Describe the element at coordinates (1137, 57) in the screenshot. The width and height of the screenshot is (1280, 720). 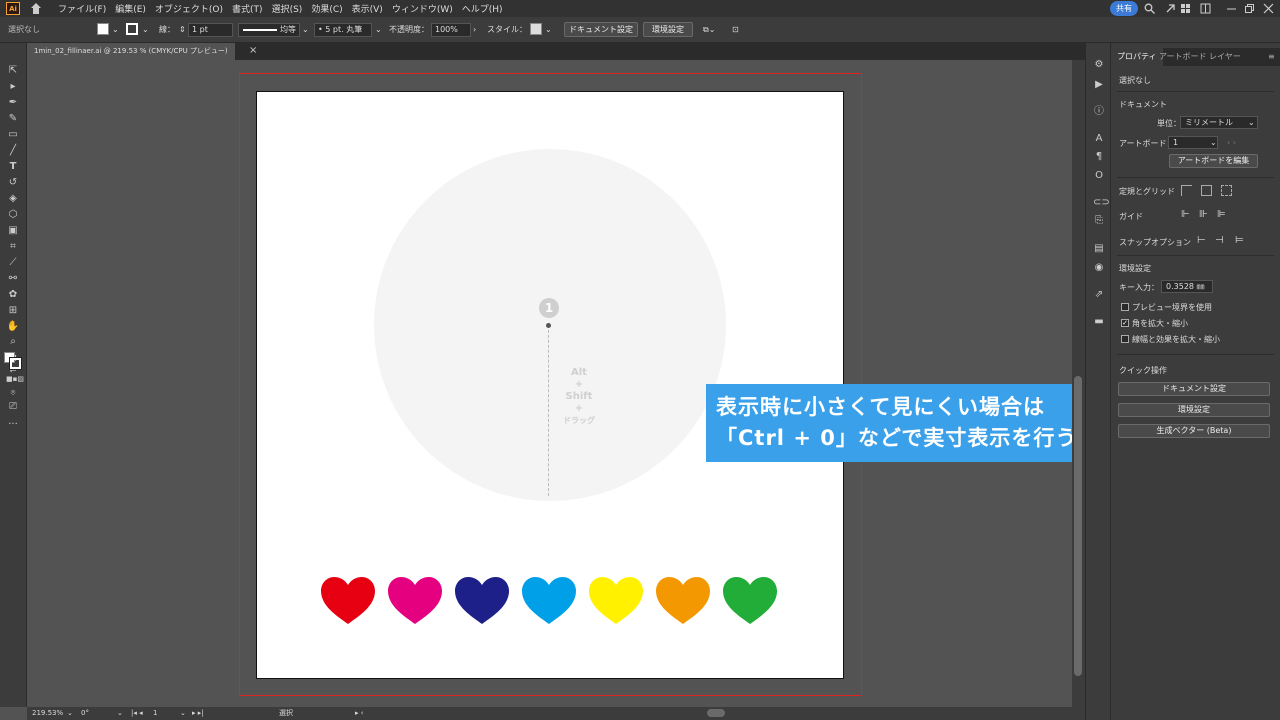
I see `tab-properties: プロパティ` at that location.